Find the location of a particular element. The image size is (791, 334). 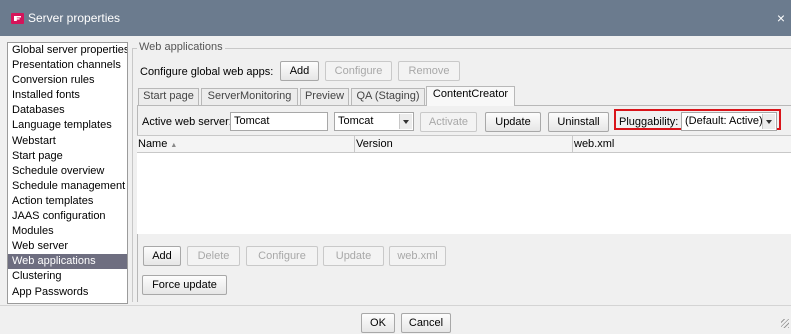

tab-contentcreator: ContentCreator is located at coordinates (470, 96).